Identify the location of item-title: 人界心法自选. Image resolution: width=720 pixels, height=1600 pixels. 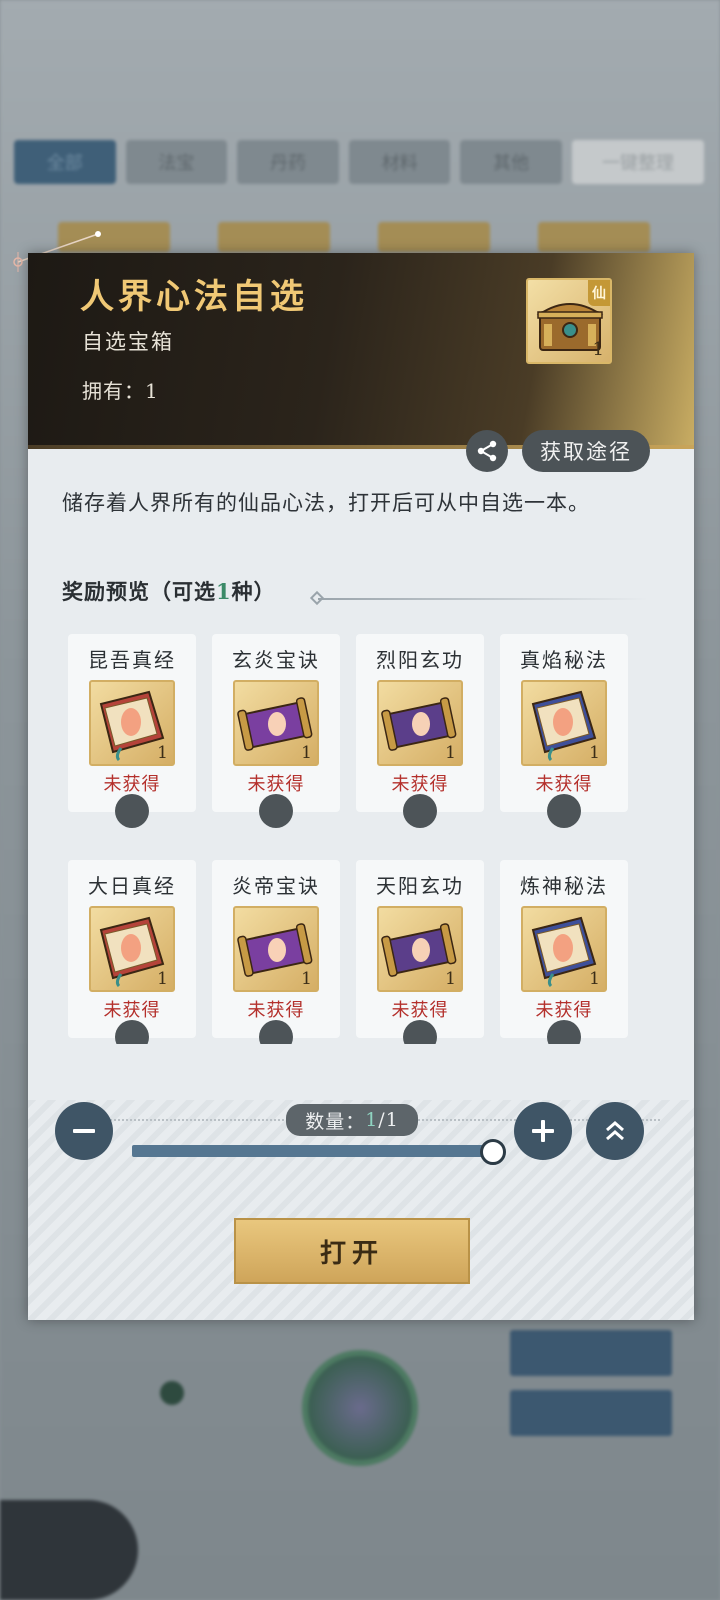
(194, 297).